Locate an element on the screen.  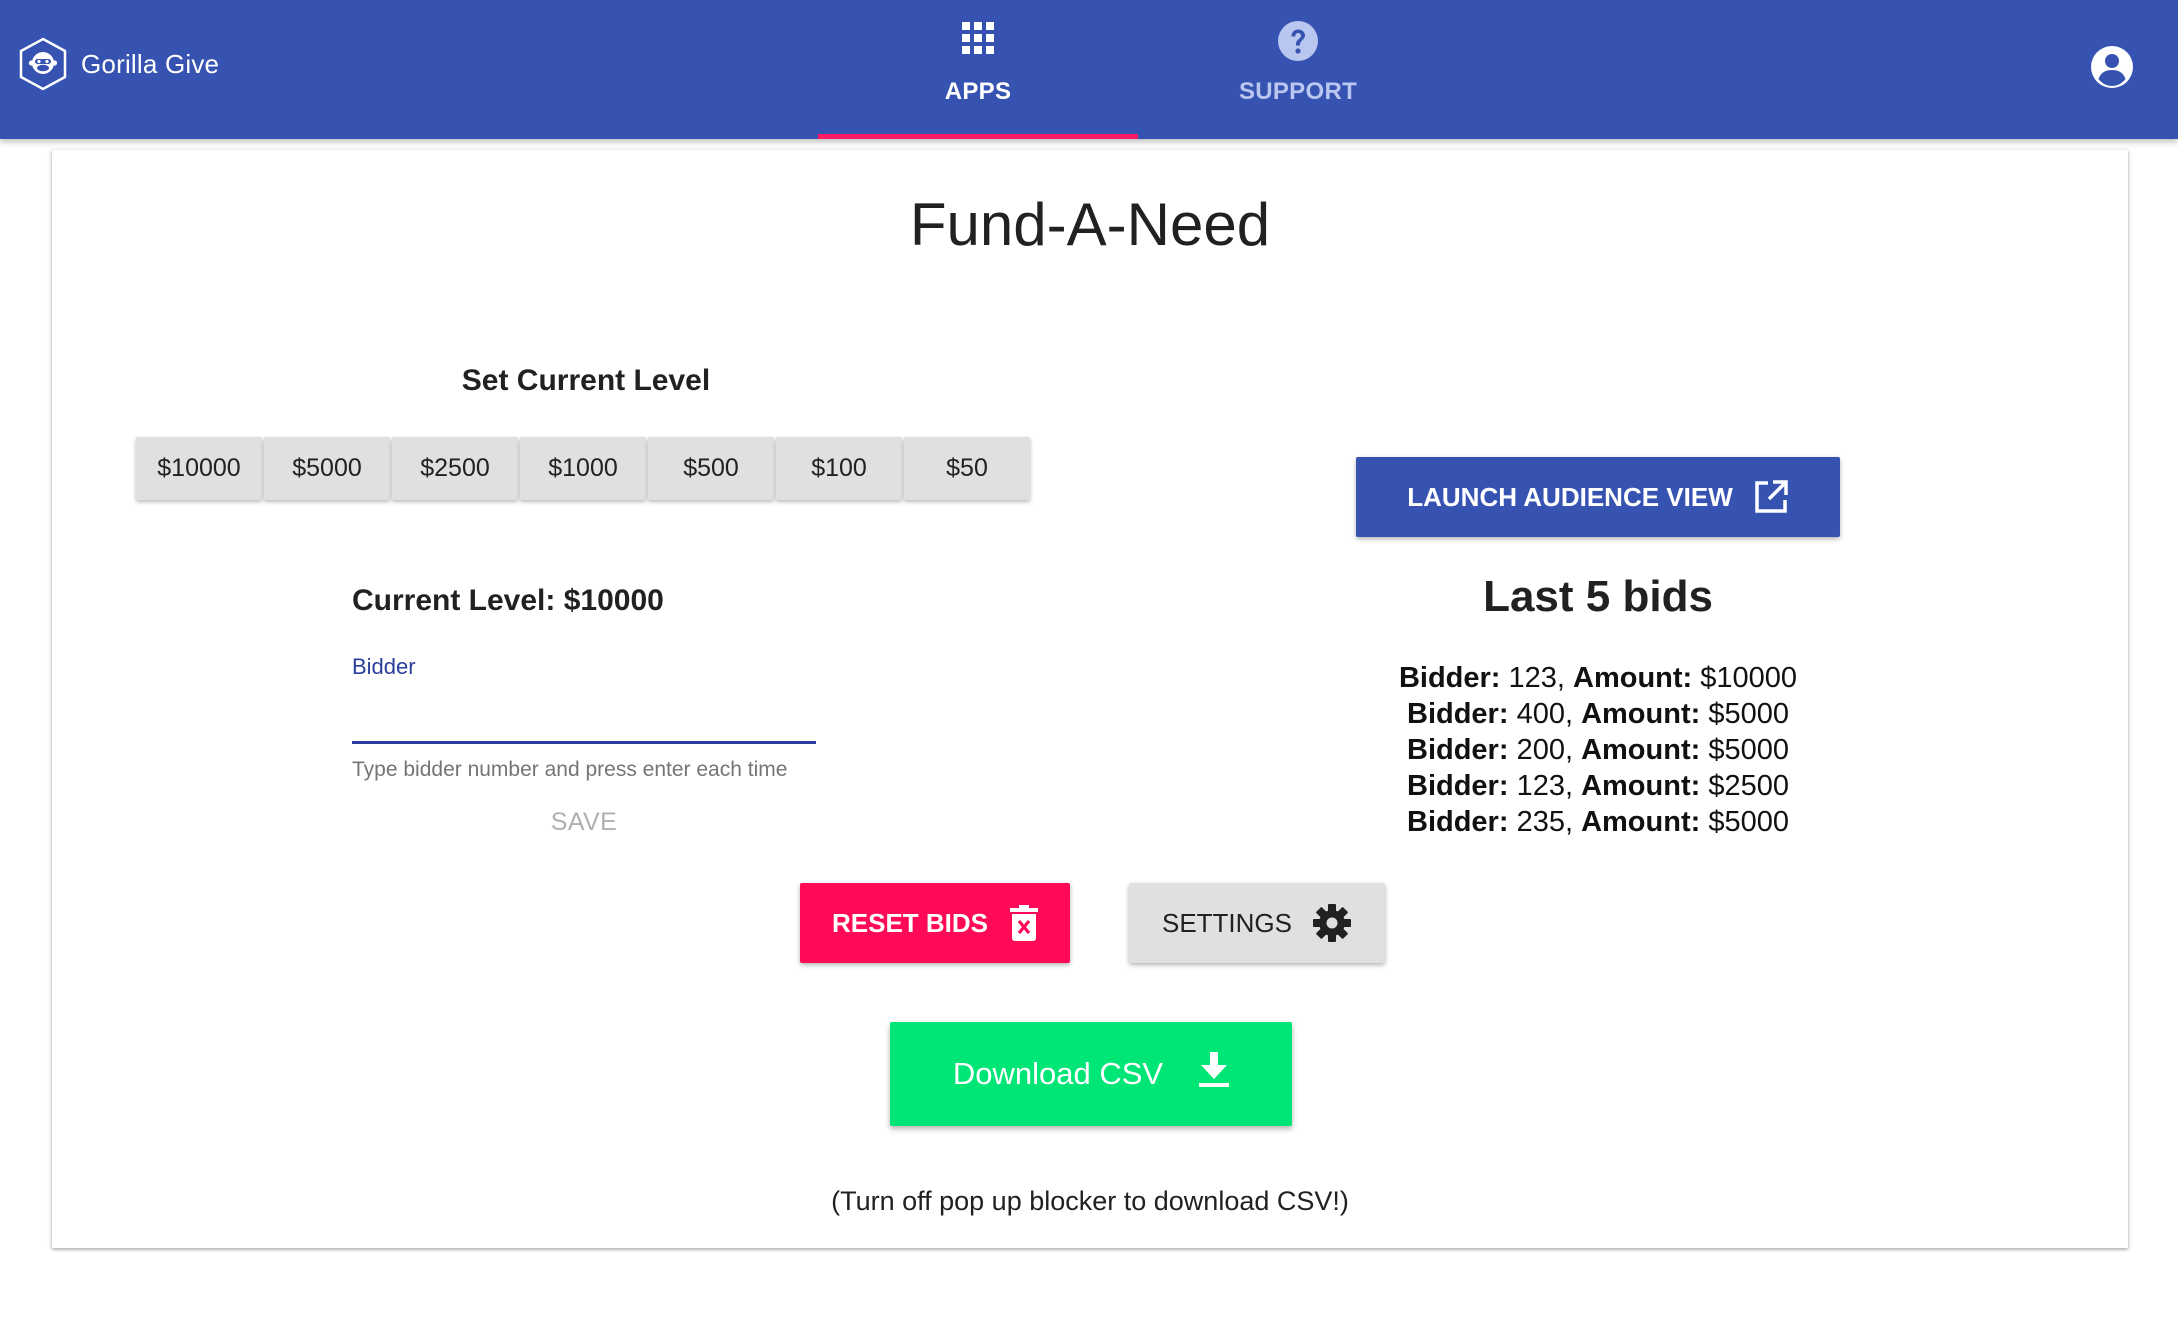
bid-list-item: Bidder: 123, Amount: $10000 is located at coordinates (1598, 678).